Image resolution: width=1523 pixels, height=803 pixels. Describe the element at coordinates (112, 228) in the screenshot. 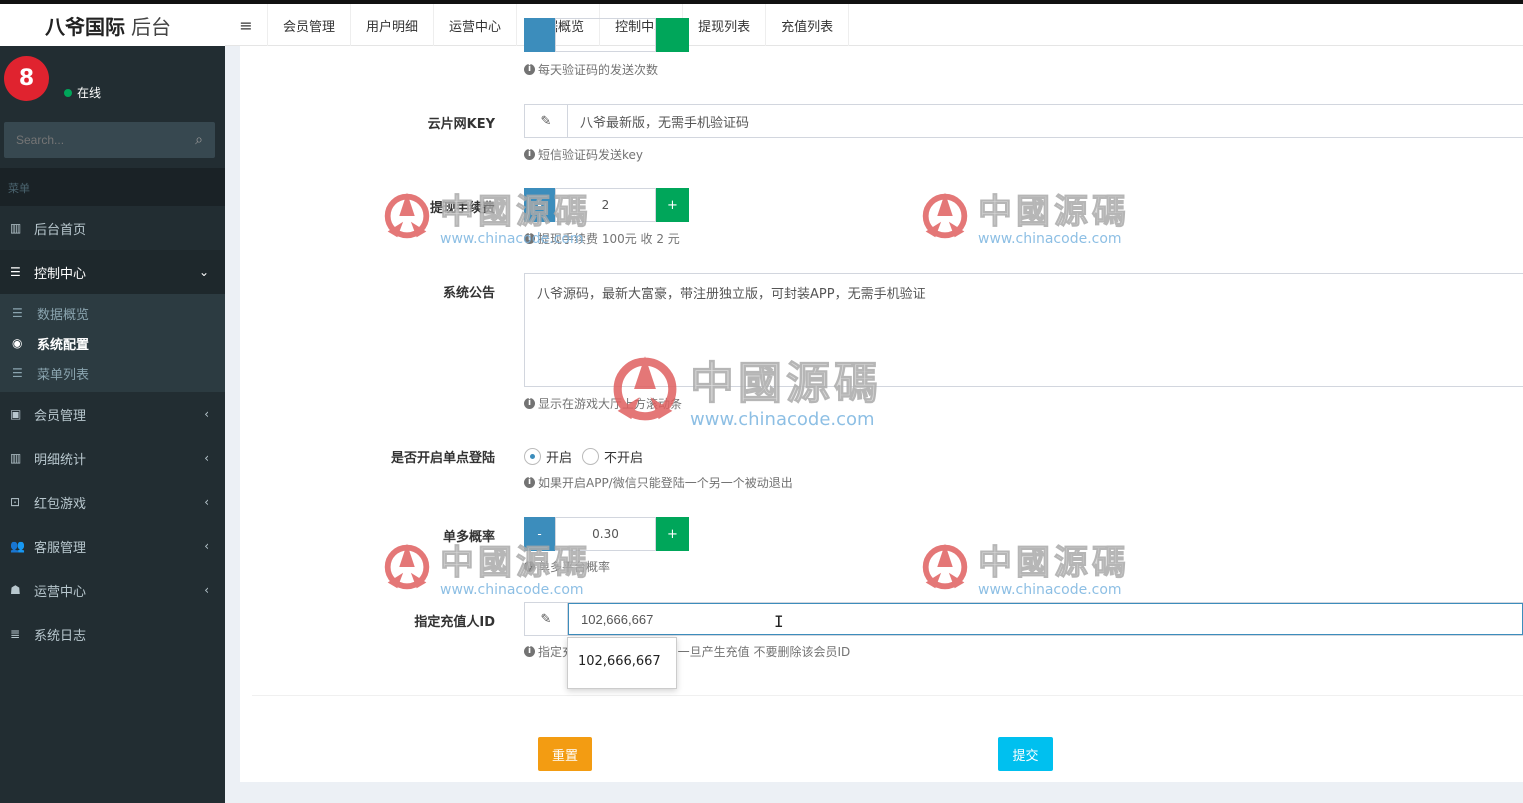

I see `sidebar-item-home: ▥ 后台首页` at that location.